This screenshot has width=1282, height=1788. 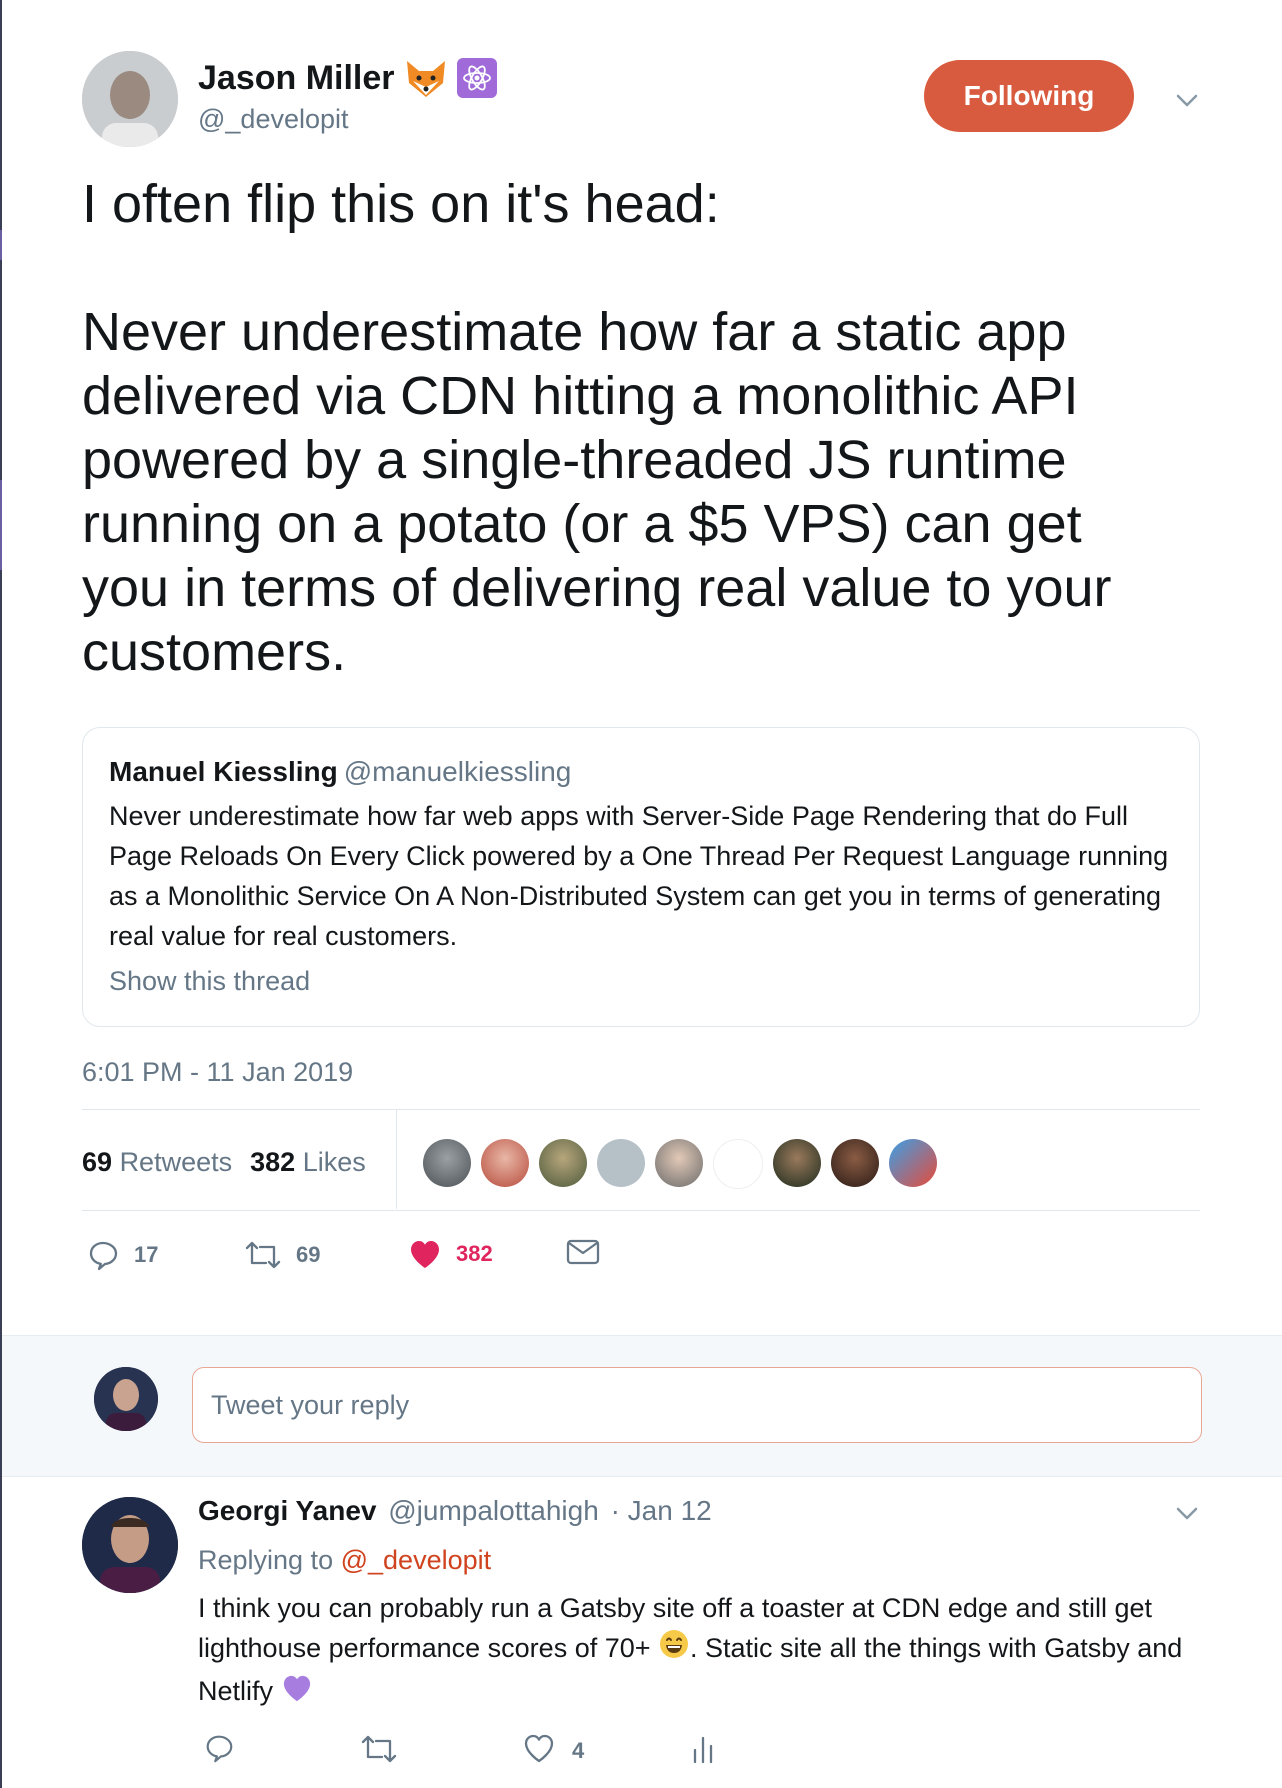 What do you see at coordinates (426, 78) in the screenshot?
I see `fox-emoji-icon` at bounding box center [426, 78].